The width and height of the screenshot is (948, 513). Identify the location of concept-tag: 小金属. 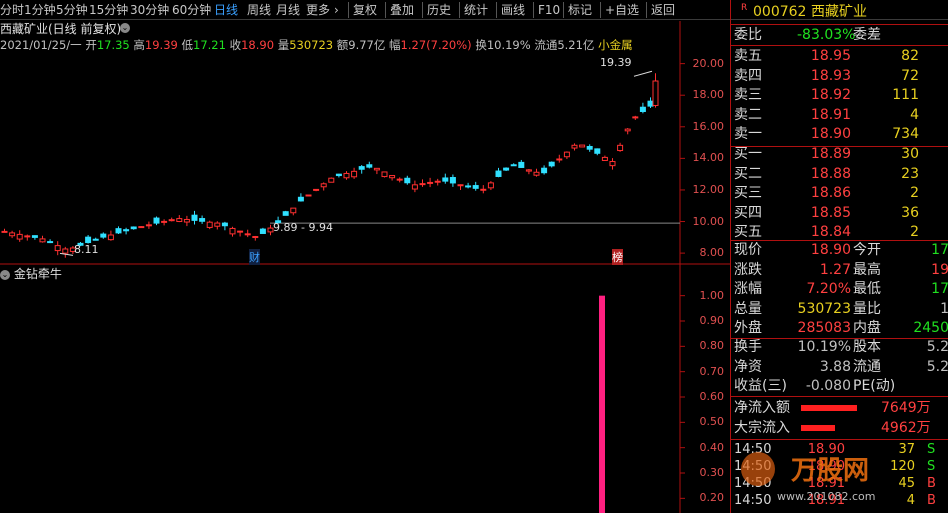
(615, 45).